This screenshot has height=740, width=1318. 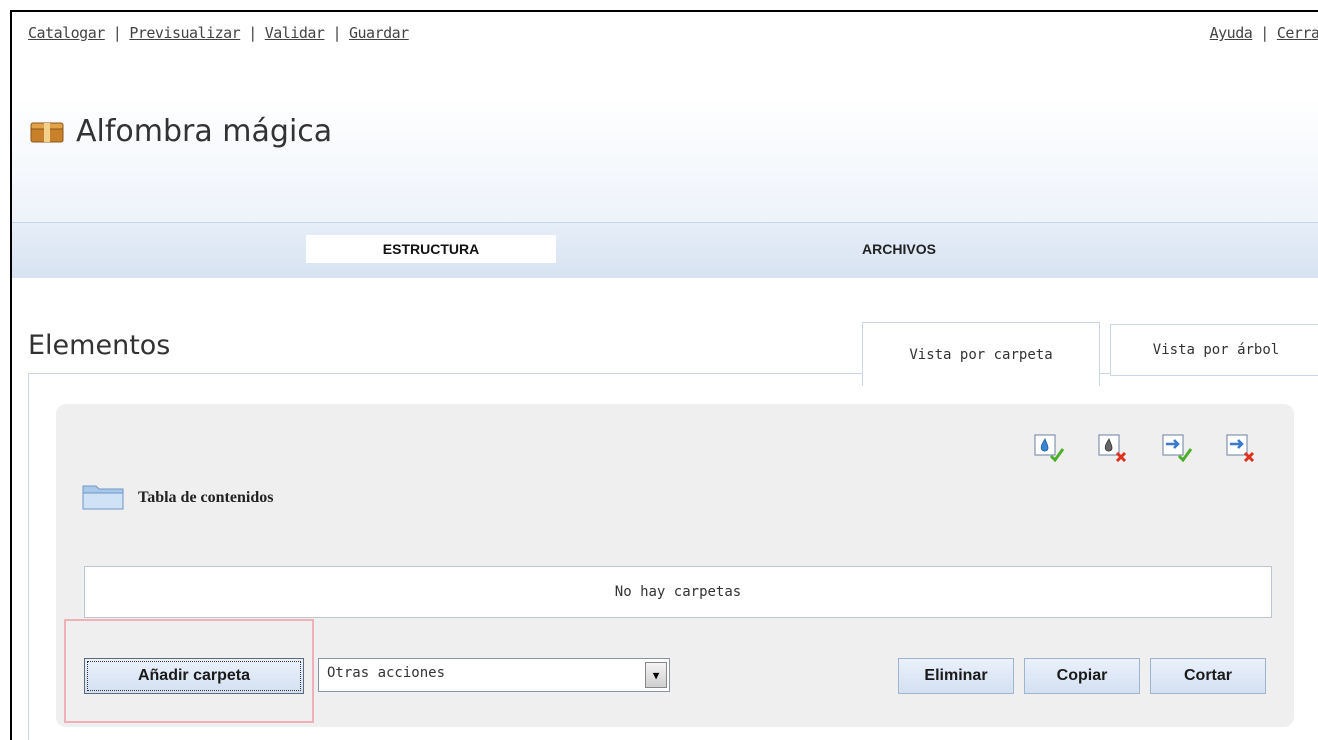 I want to click on catalogar-link: Catalogar, so click(x=66, y=33).